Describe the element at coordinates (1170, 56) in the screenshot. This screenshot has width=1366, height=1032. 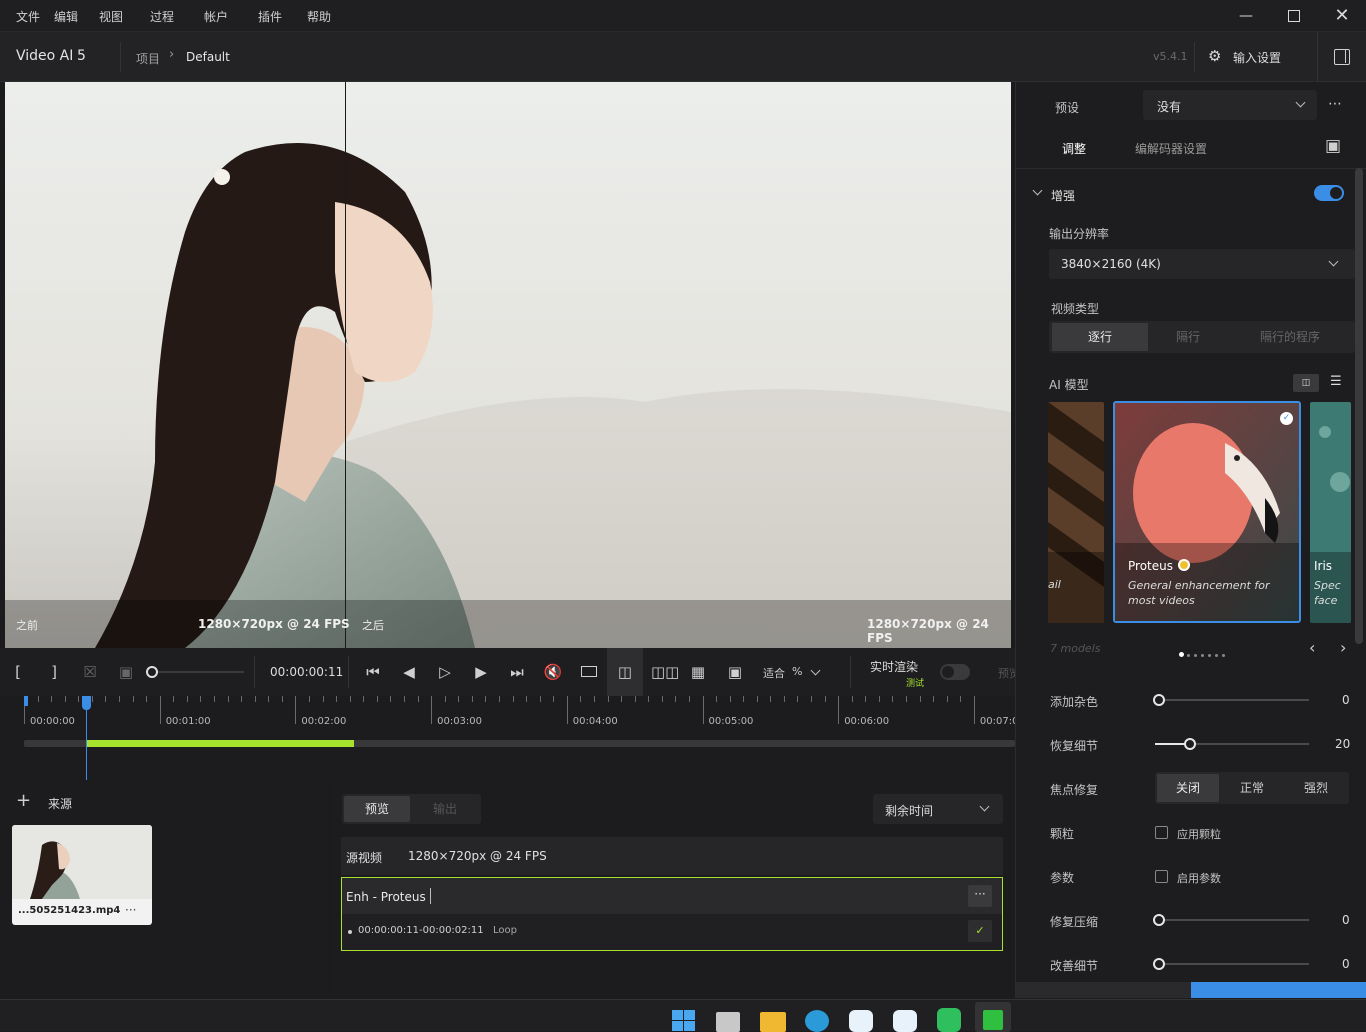
I see `version-label: v5.4.1` at that location.